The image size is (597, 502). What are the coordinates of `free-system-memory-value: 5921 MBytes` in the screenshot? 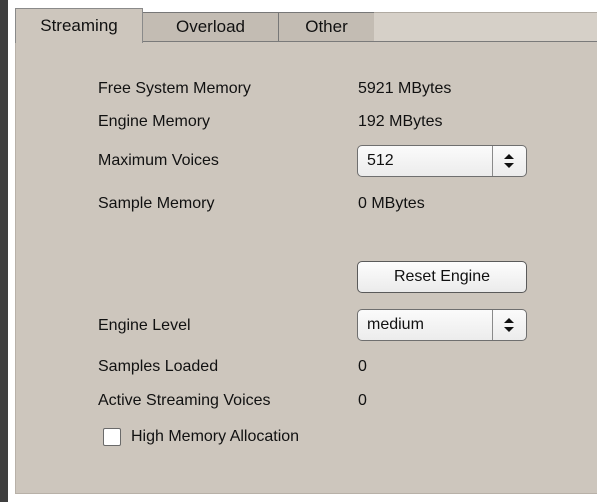 It's located at (405, 88).